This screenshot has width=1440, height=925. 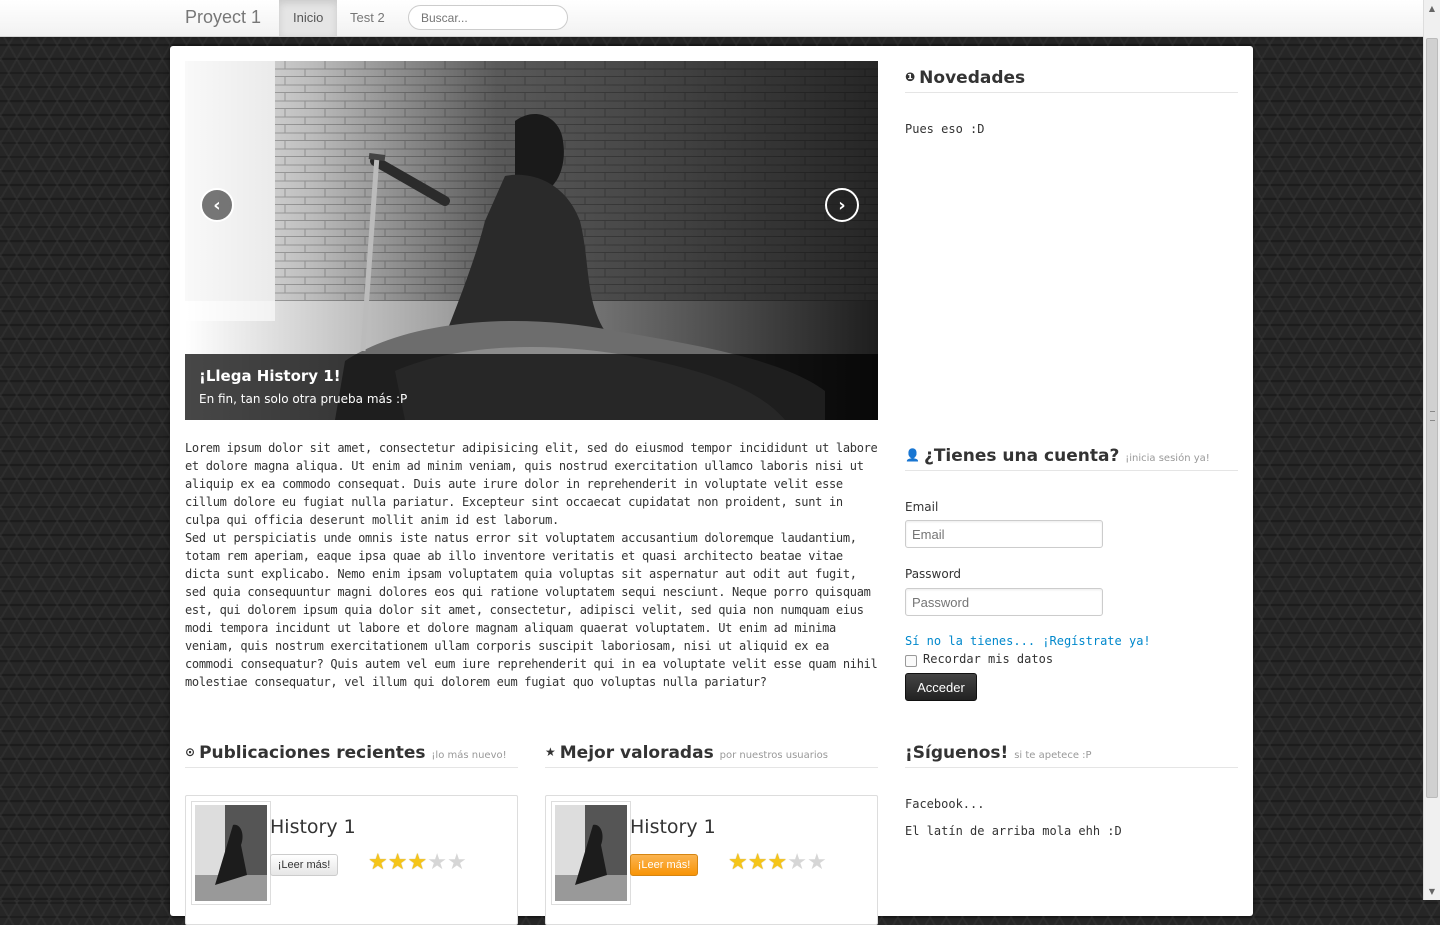 I want to click on scrollbar: ▲ ▼, so click(x=1431, y=450).